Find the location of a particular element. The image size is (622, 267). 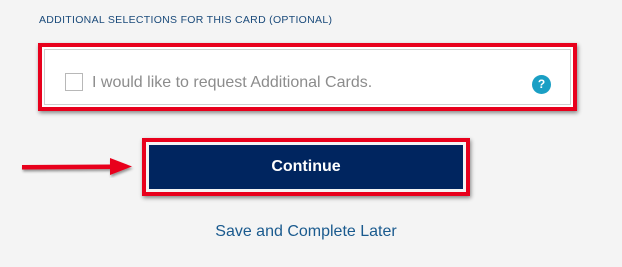

continue-button-highlight: Continue is located at coordinates (306, 167).